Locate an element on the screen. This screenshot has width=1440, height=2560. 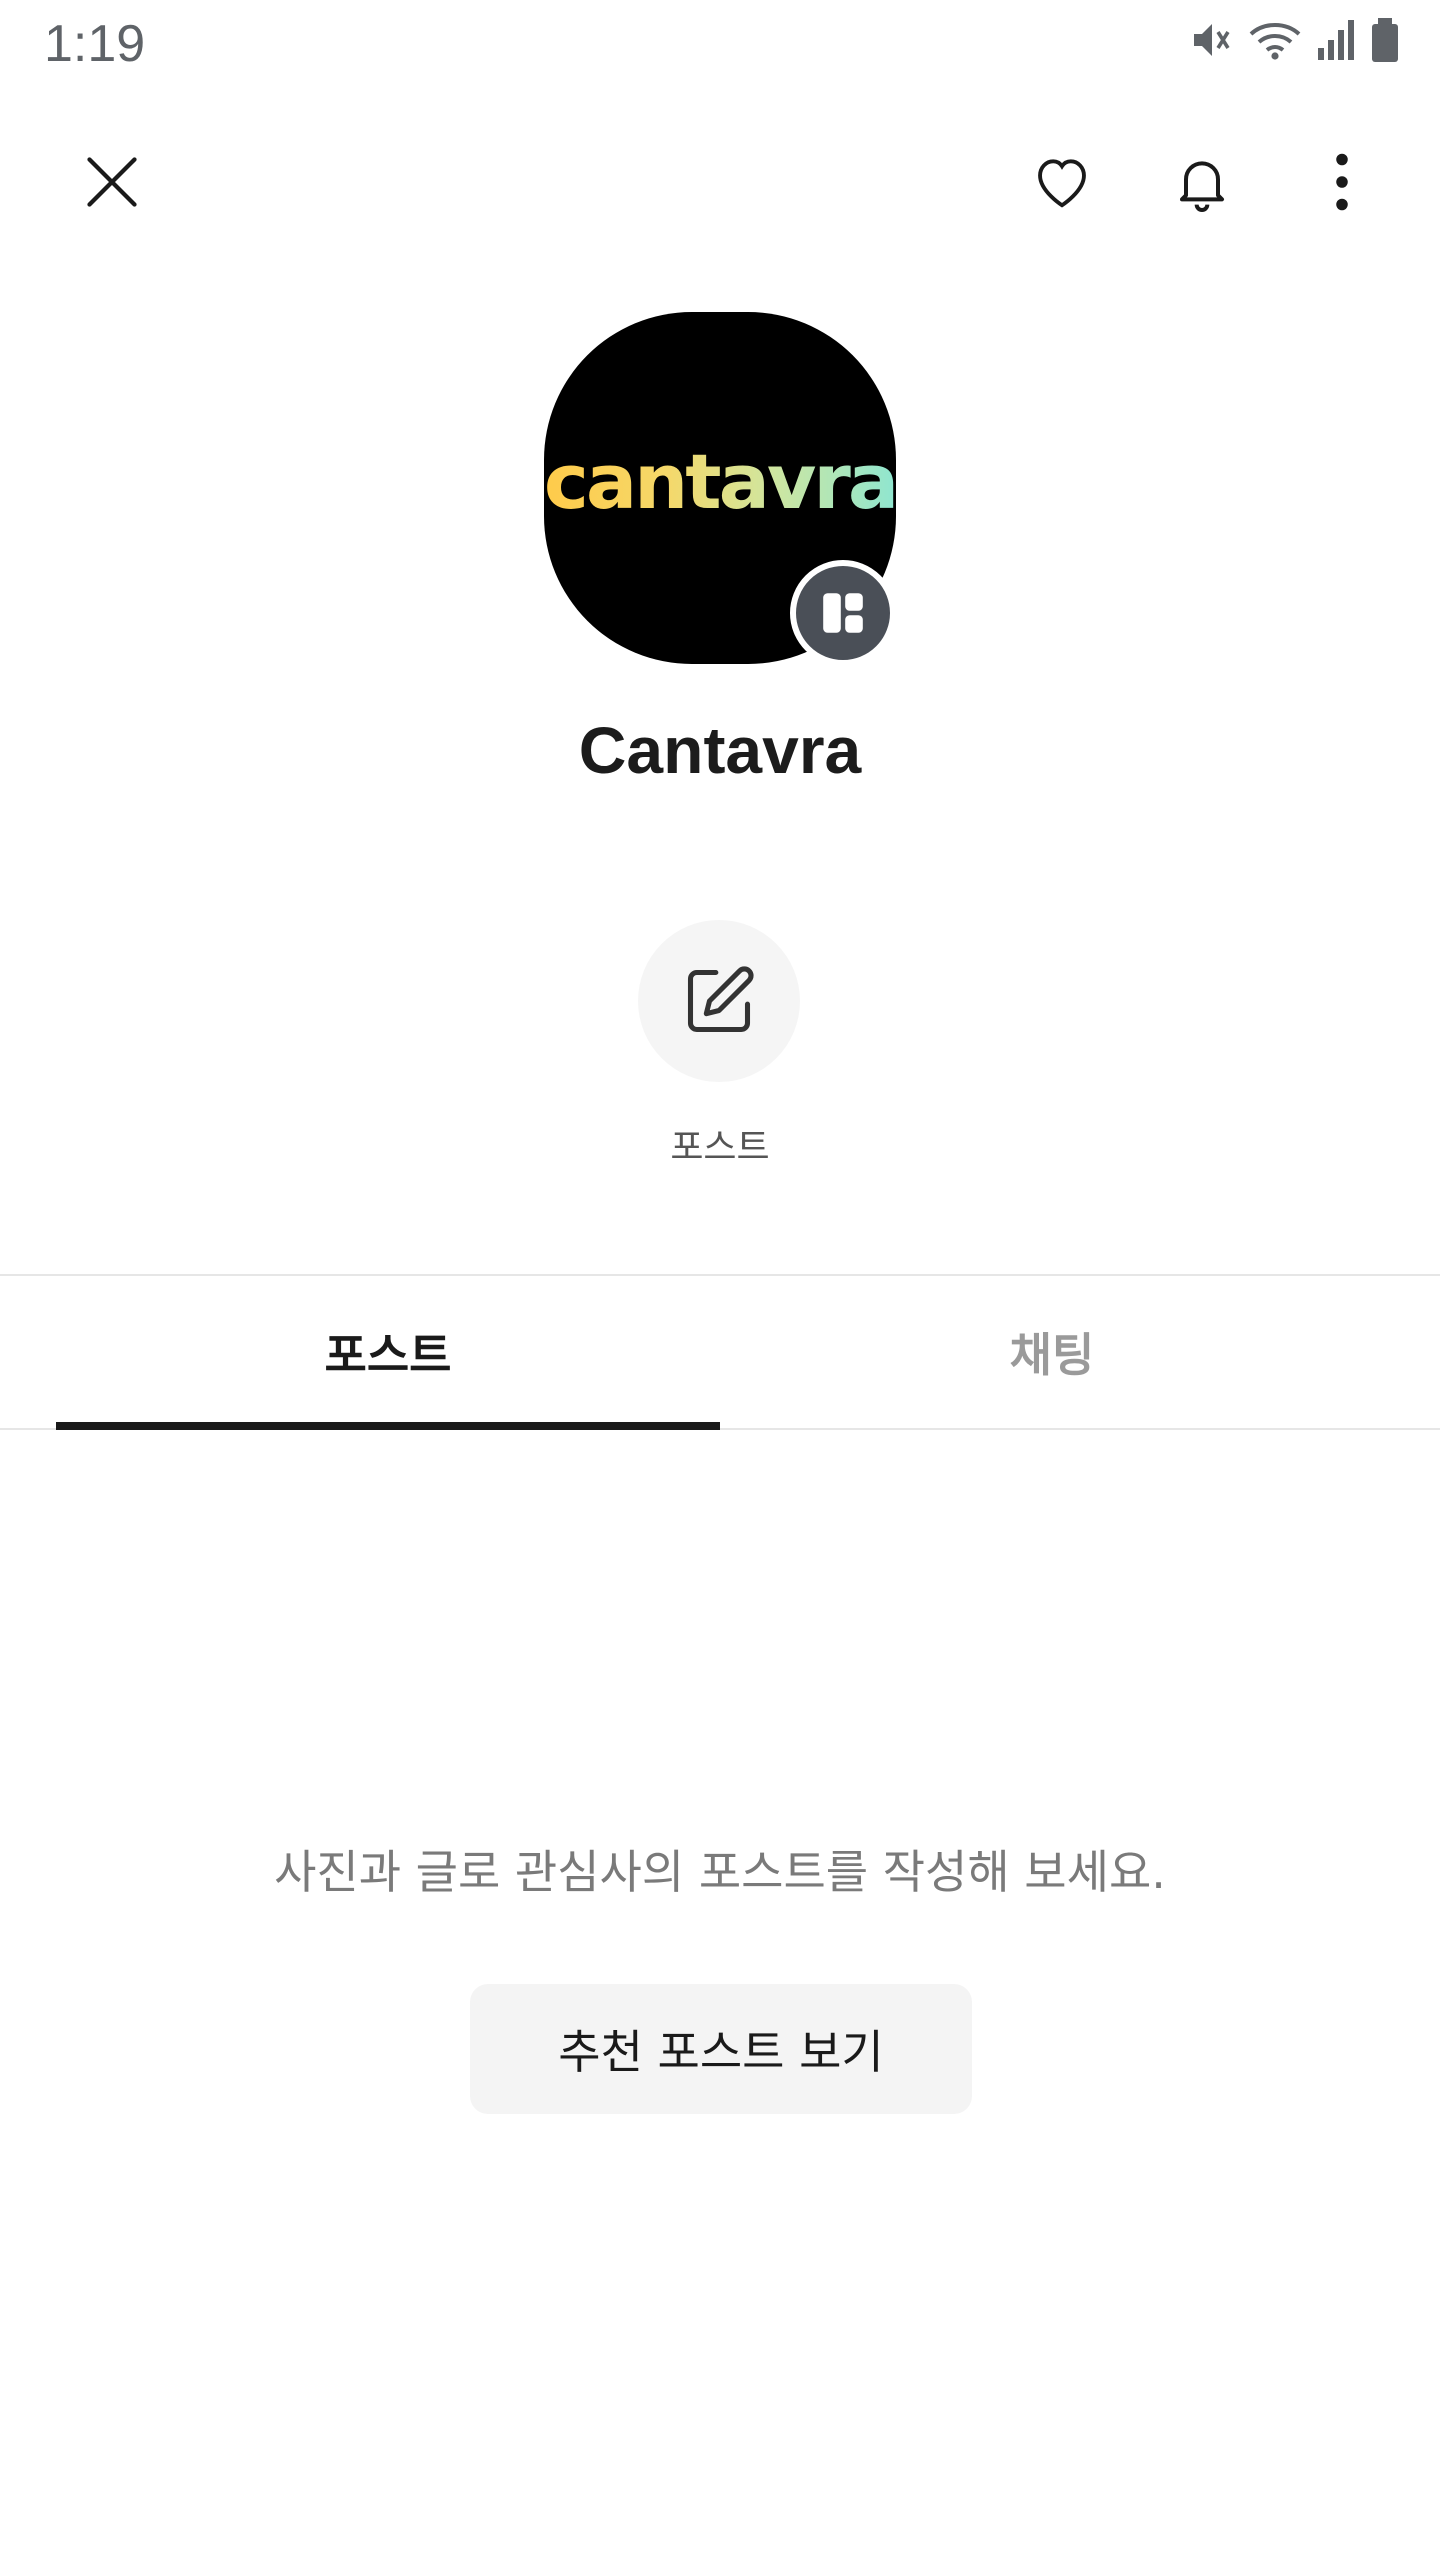
more-vert-icon is located at coordinates (1342, 182).